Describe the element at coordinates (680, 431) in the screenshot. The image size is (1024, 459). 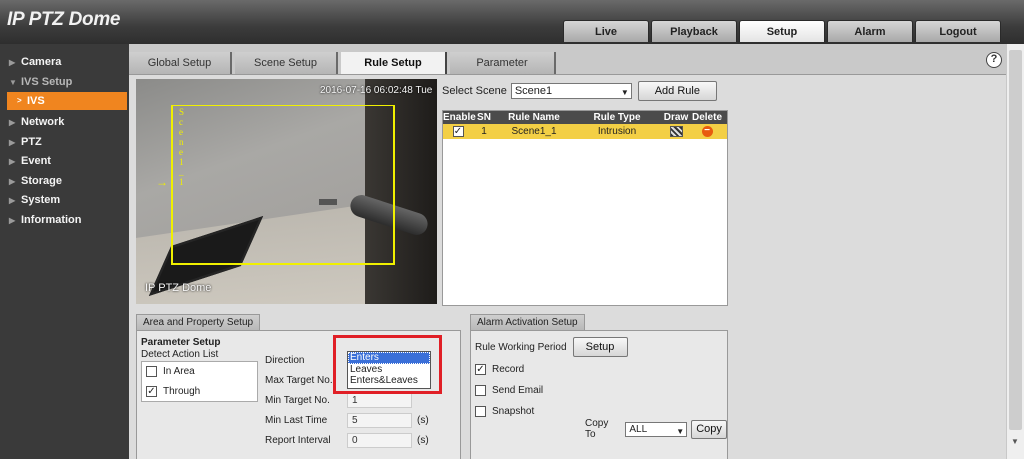
I see `chevron-down-icon: ▼` at that location.